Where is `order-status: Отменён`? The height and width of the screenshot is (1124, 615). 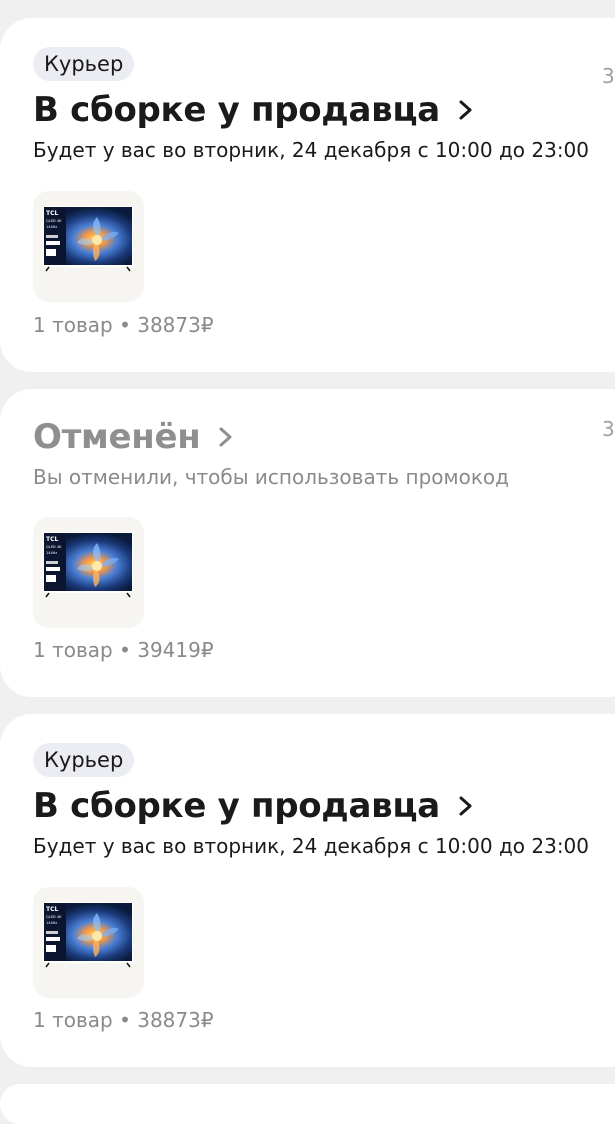 order-status: Отменён is located at coordinates (117, 437).